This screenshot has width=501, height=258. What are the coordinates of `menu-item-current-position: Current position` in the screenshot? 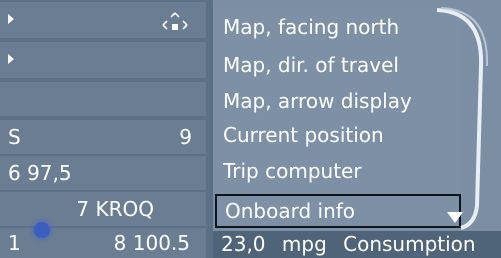 It's located at (303, 135).